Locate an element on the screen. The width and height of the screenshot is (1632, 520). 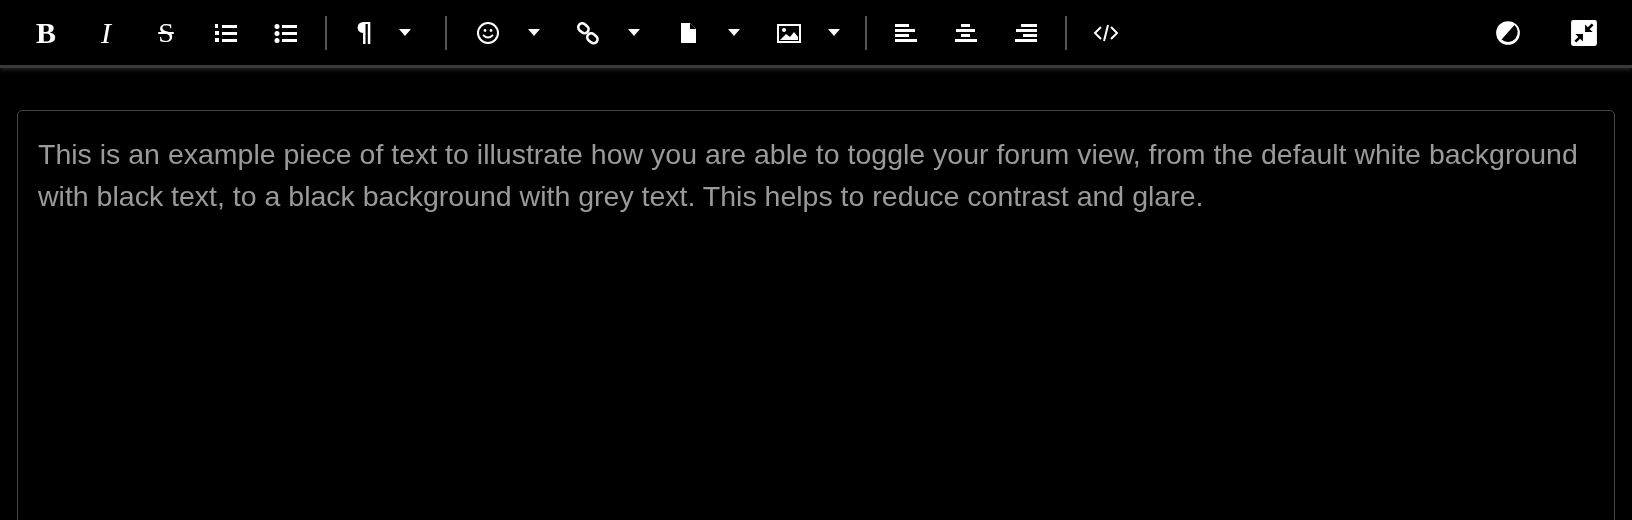
editor-text: This is an example piece of text to illustrate how you are able to toggle your forum view, from the default white background with black text, to a black background with grey text. This helps to reduce contrast and glare. is located at coordinates (808, 175).